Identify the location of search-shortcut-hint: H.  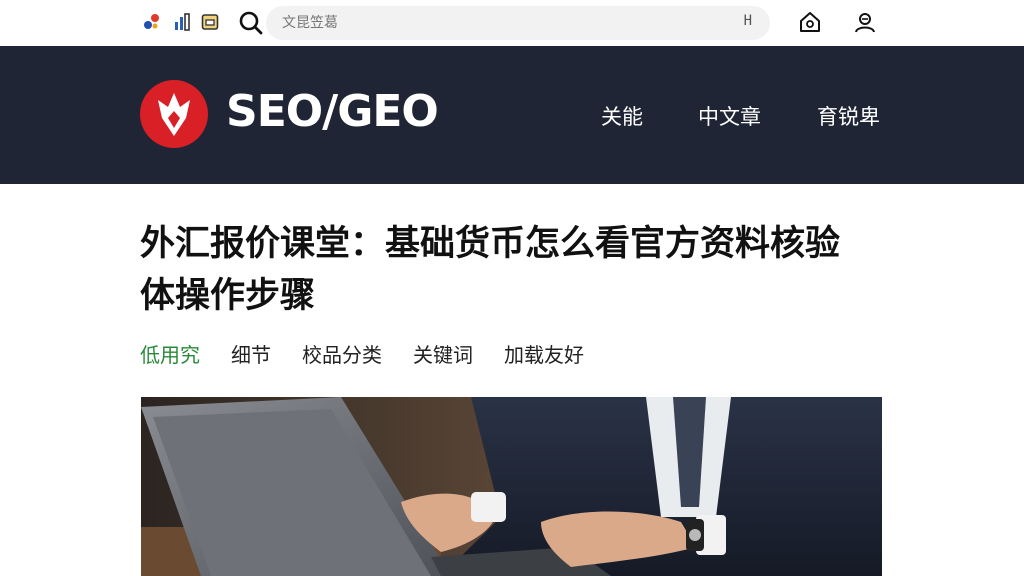
(747, 21).